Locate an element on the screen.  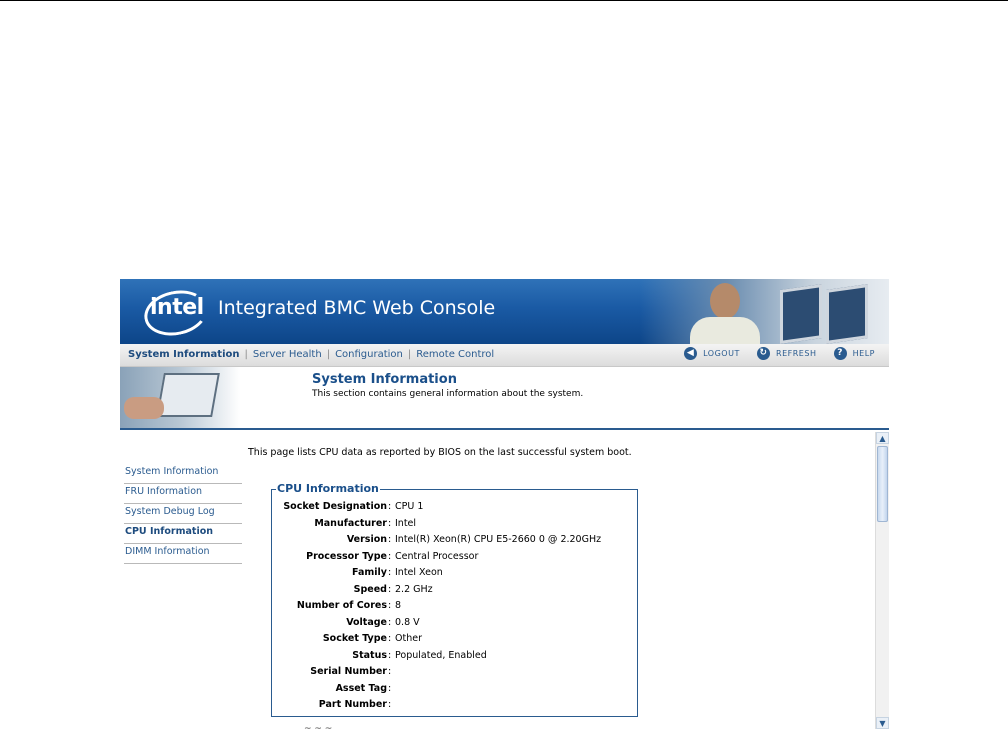
cpu-info-row: Family: Intel Xeon is located at coordinates (454, 575).